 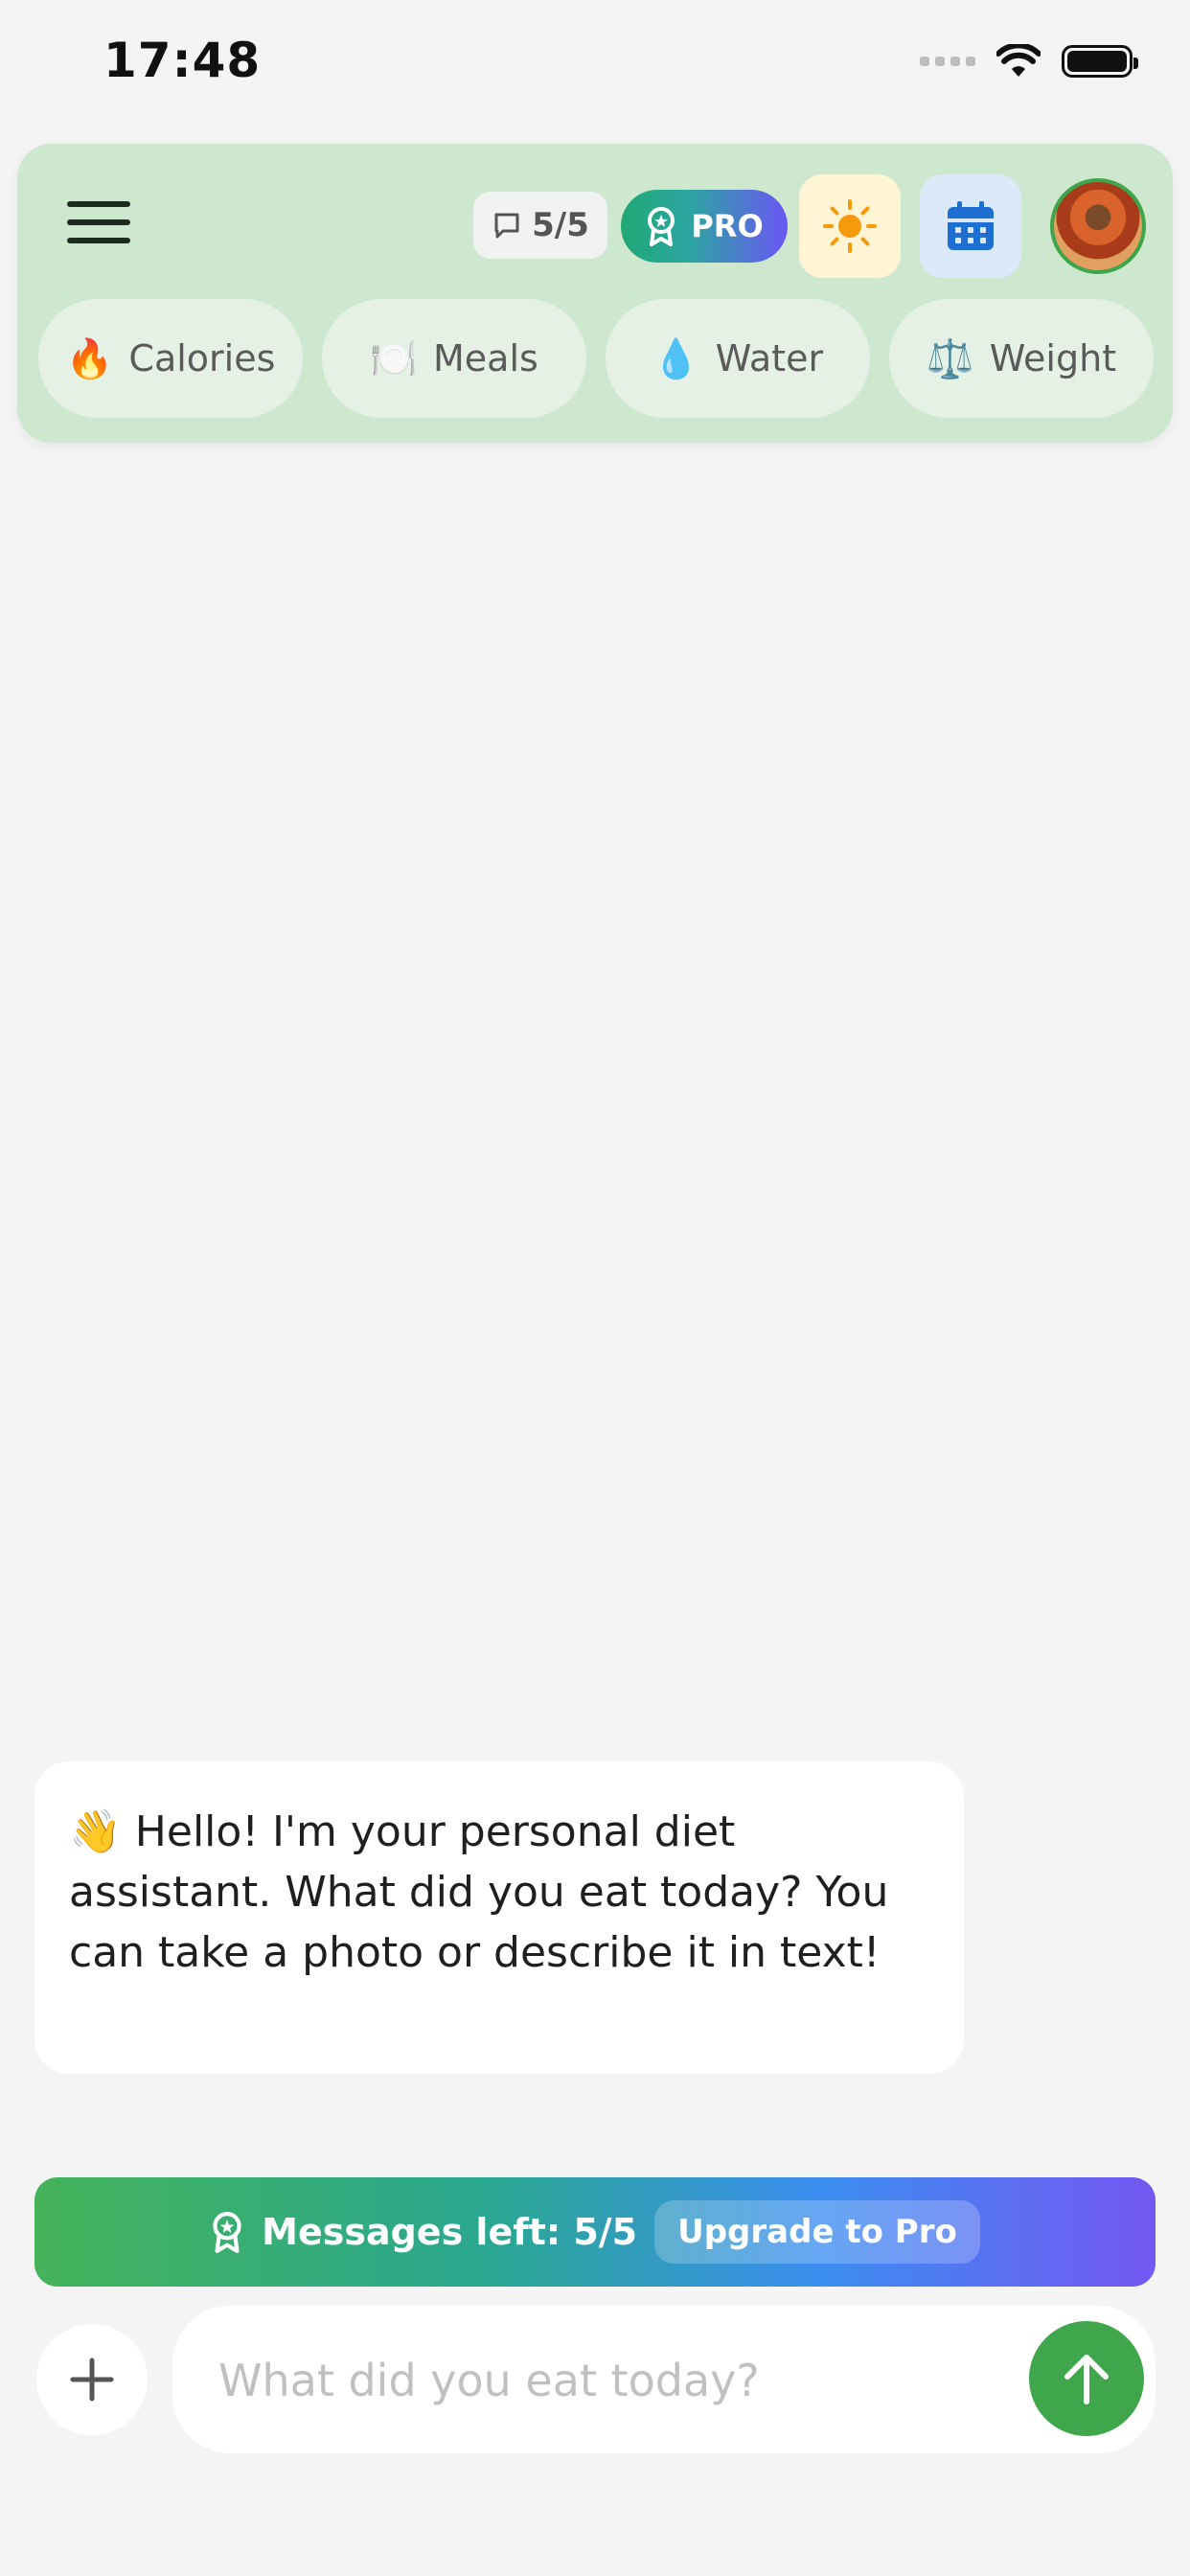 I want to click on water-drop-icon: 💧, so click(x=676, y=358).